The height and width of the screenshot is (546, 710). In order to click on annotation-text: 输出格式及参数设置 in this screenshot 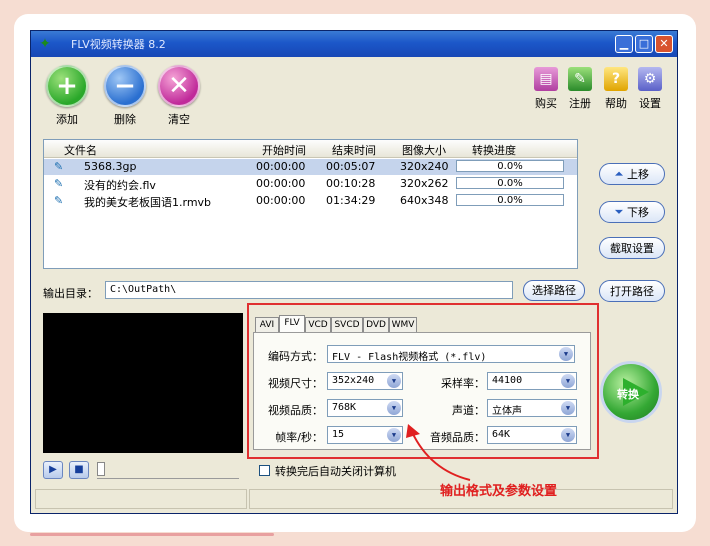, I will do `click(499, 491)`.